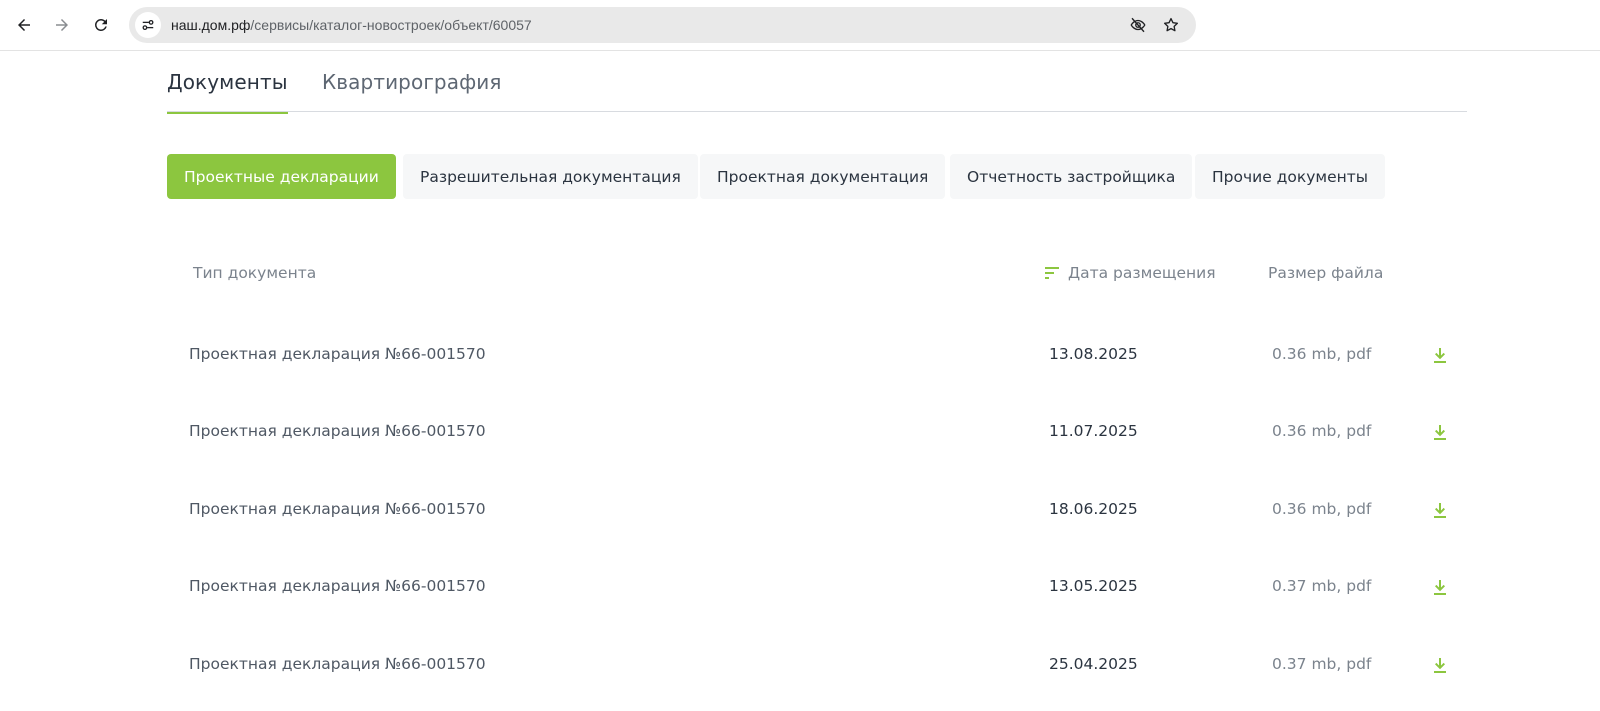  I want to click on tab-apartments: Квартирография, so click(412, 91).